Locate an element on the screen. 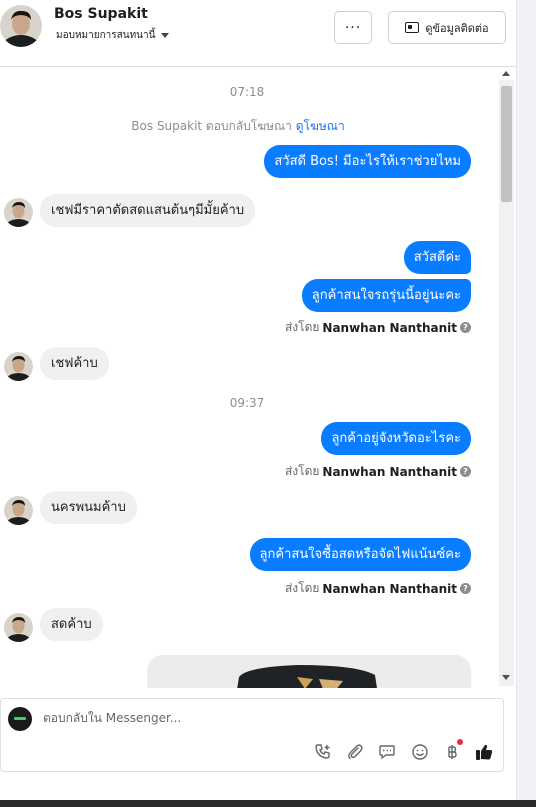  view-contact-label: ดูข้อมูลติดต่อ is located at coordinates (457, 28).